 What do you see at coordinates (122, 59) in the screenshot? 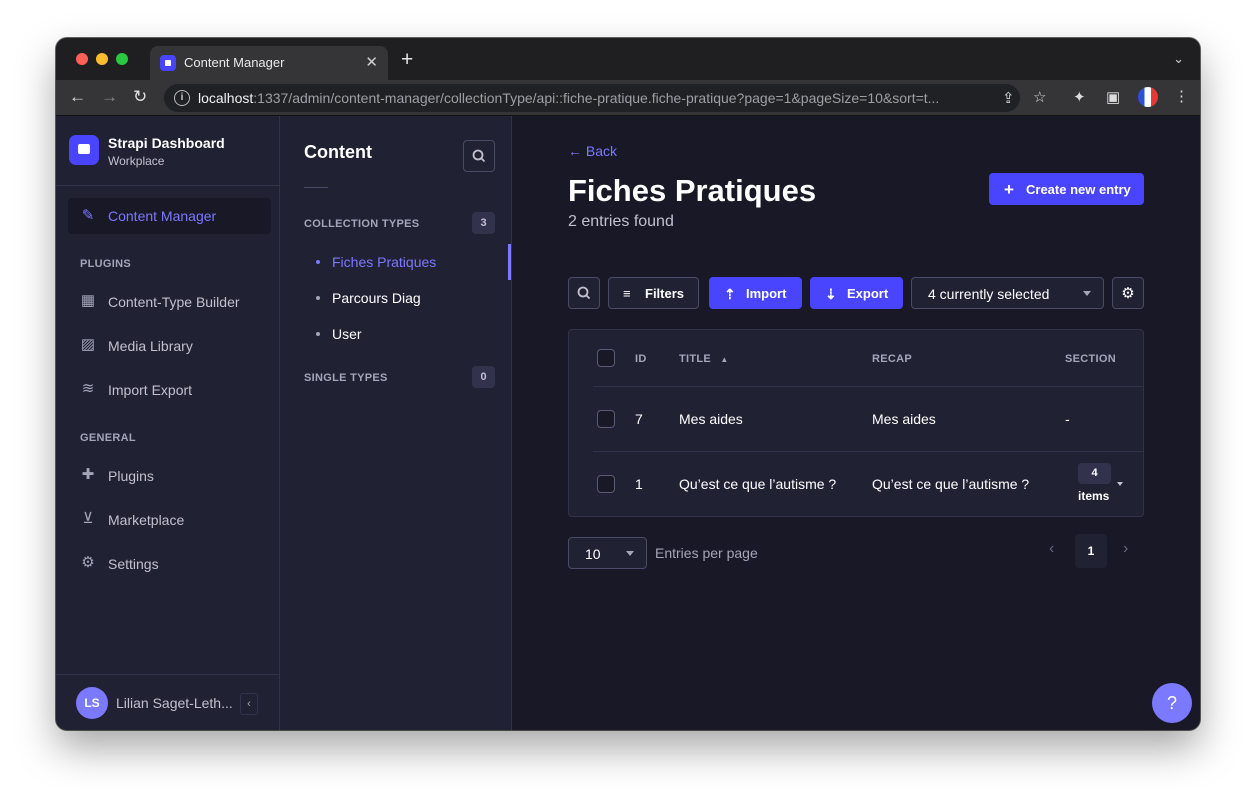
I see `zoom-window-button` at bounding box center [122, 59].